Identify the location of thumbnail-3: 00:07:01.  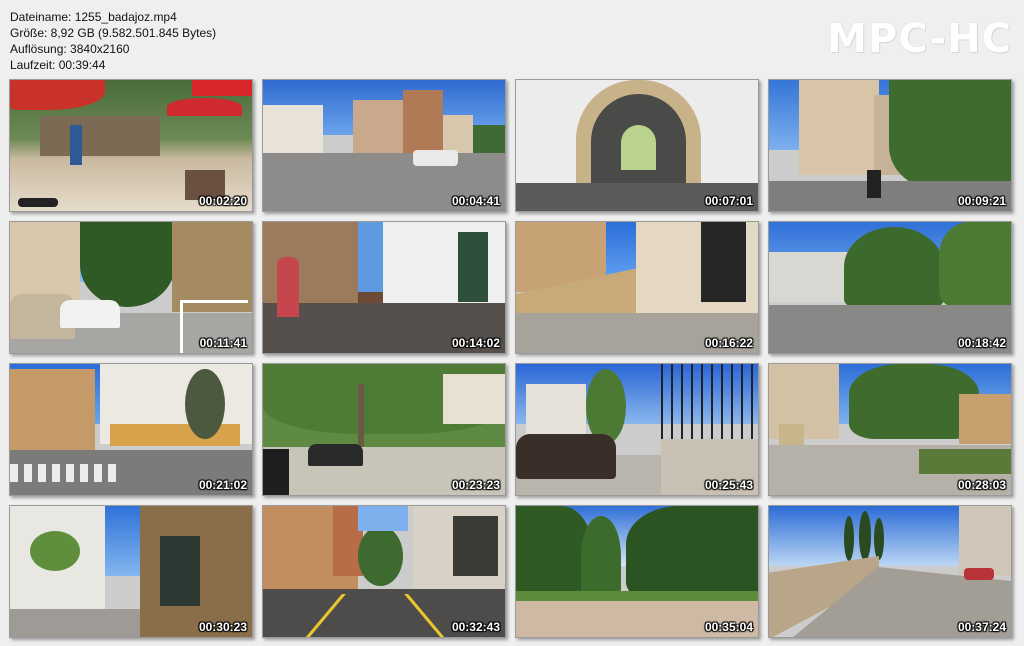
(637, 145).